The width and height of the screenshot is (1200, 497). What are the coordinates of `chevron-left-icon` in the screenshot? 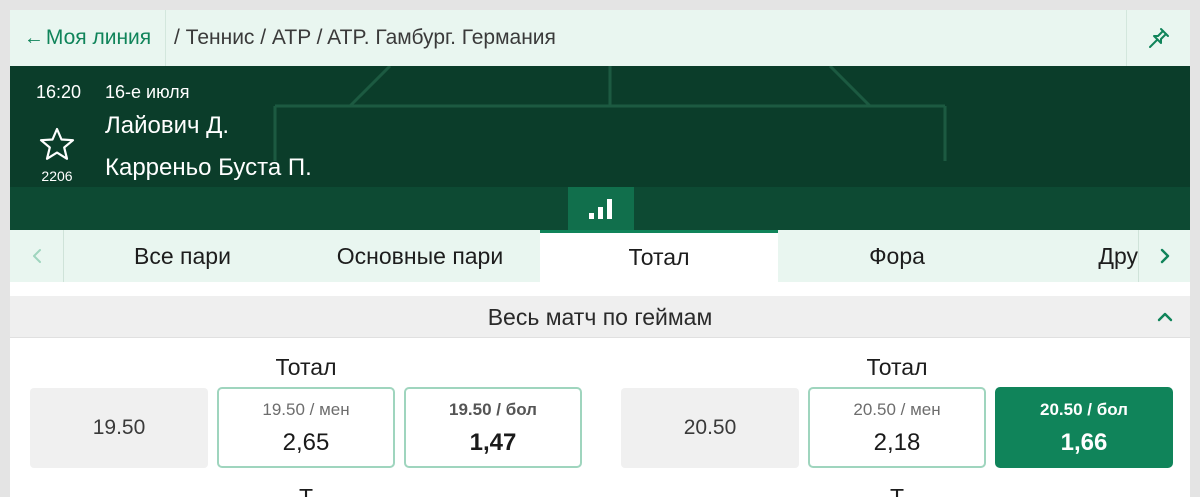 It's located at (36, 256).